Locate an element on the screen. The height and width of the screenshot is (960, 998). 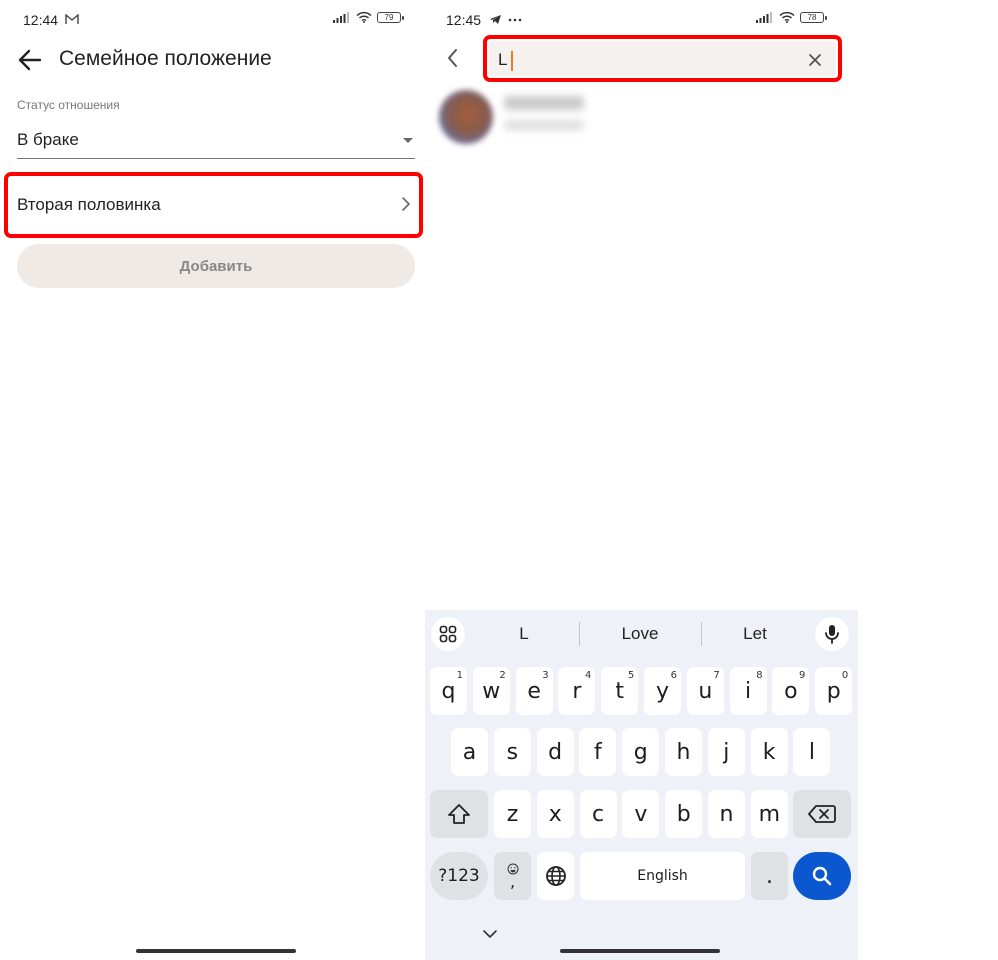
key-i: i8 is located at coordinates (748, 691).